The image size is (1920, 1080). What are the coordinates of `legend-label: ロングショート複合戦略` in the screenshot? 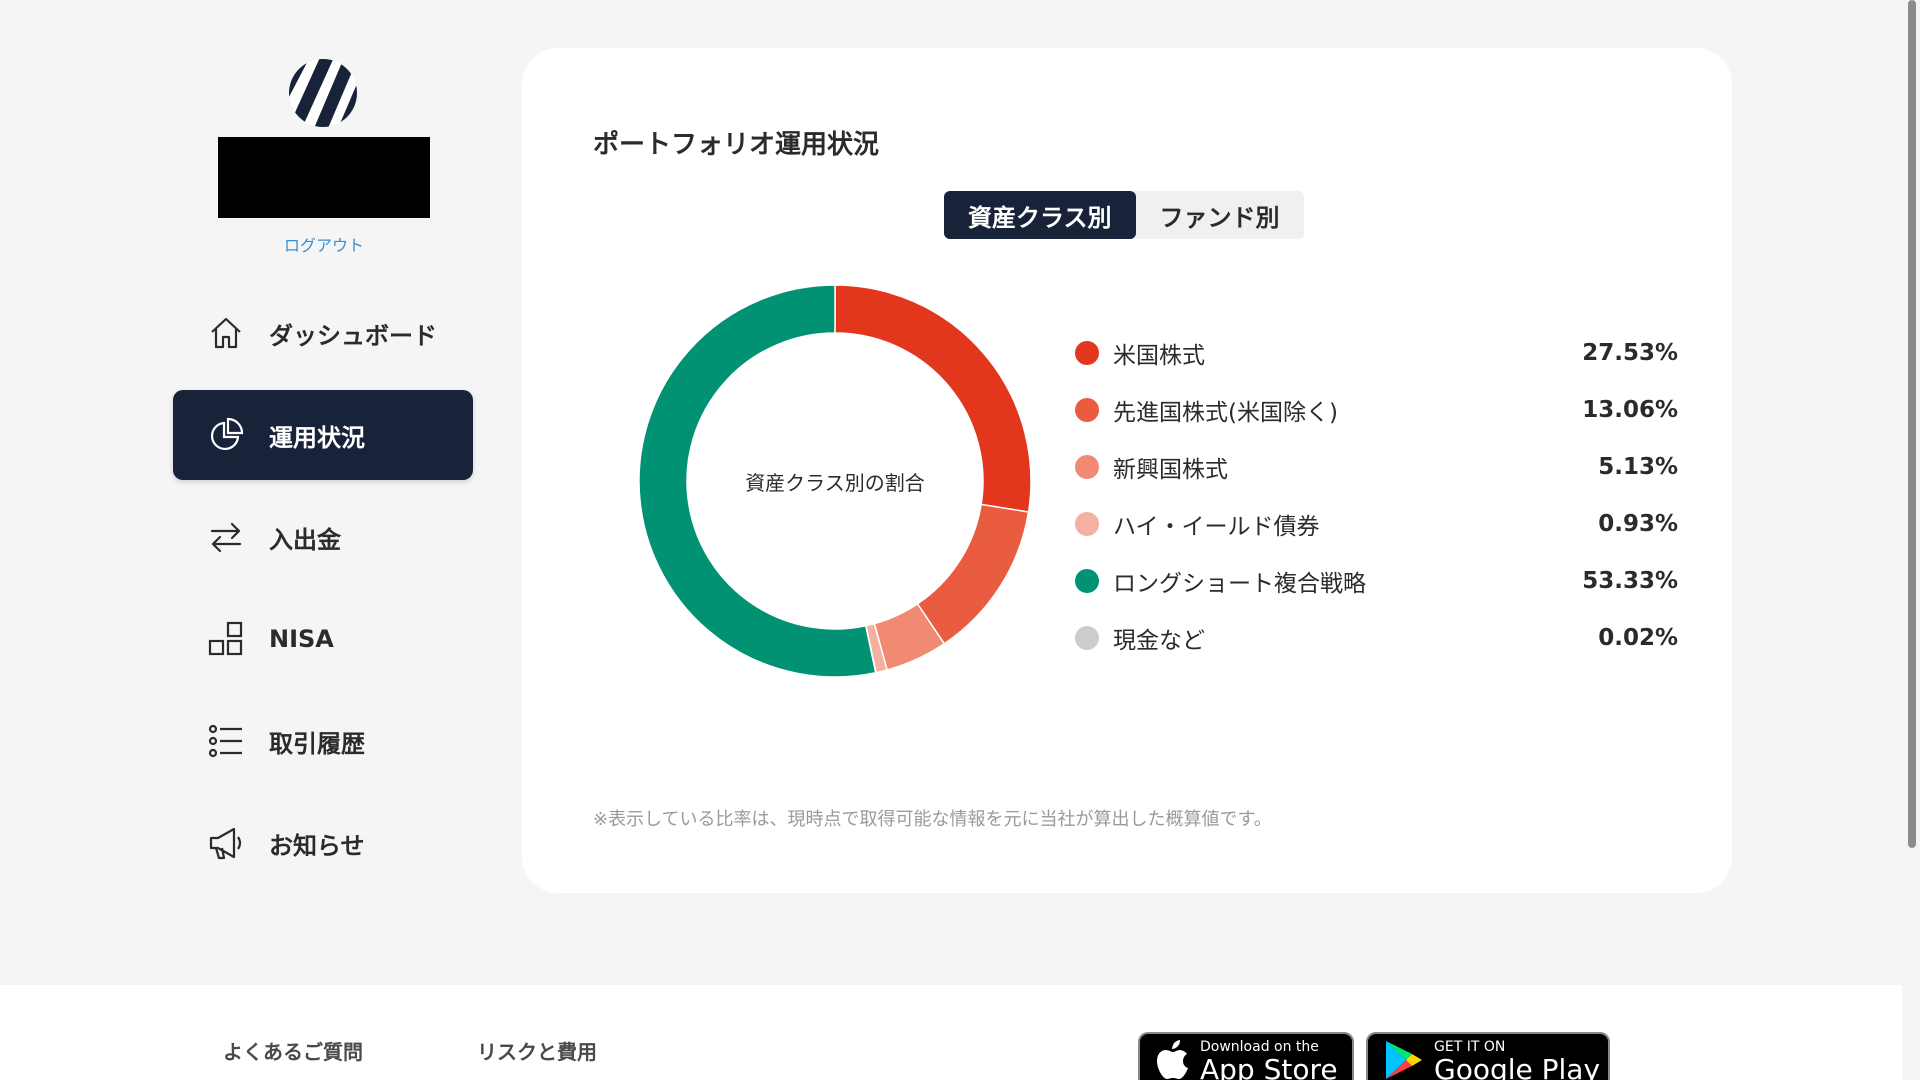 It's located at (1239, 583).